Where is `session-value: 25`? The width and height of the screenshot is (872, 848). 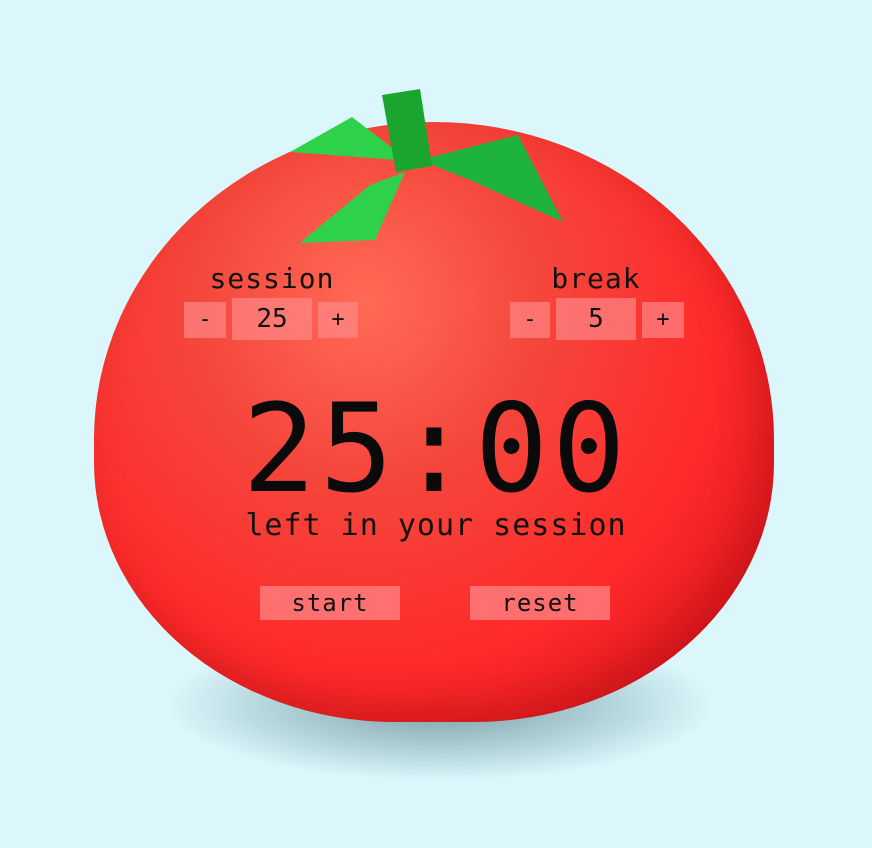
session-value: 25 is located at coordinates (272, 319).